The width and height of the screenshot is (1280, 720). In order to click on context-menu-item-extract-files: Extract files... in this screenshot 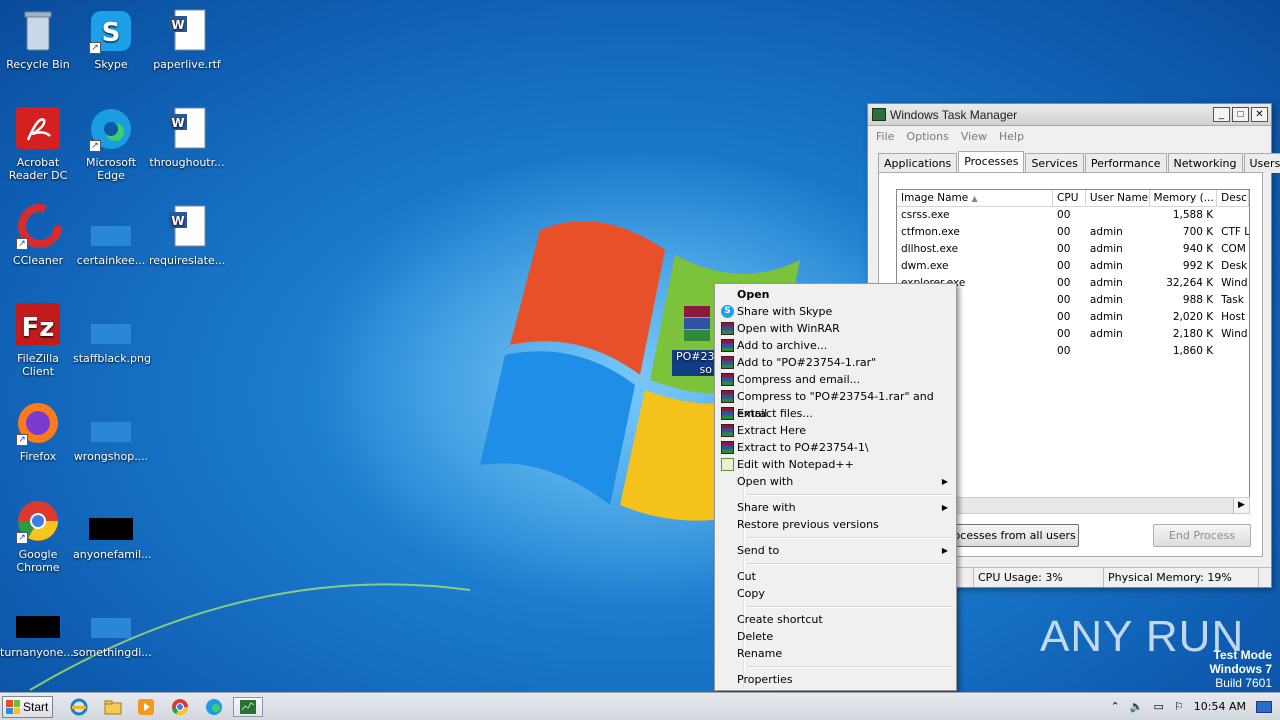, I will do `click(835, 413)`.